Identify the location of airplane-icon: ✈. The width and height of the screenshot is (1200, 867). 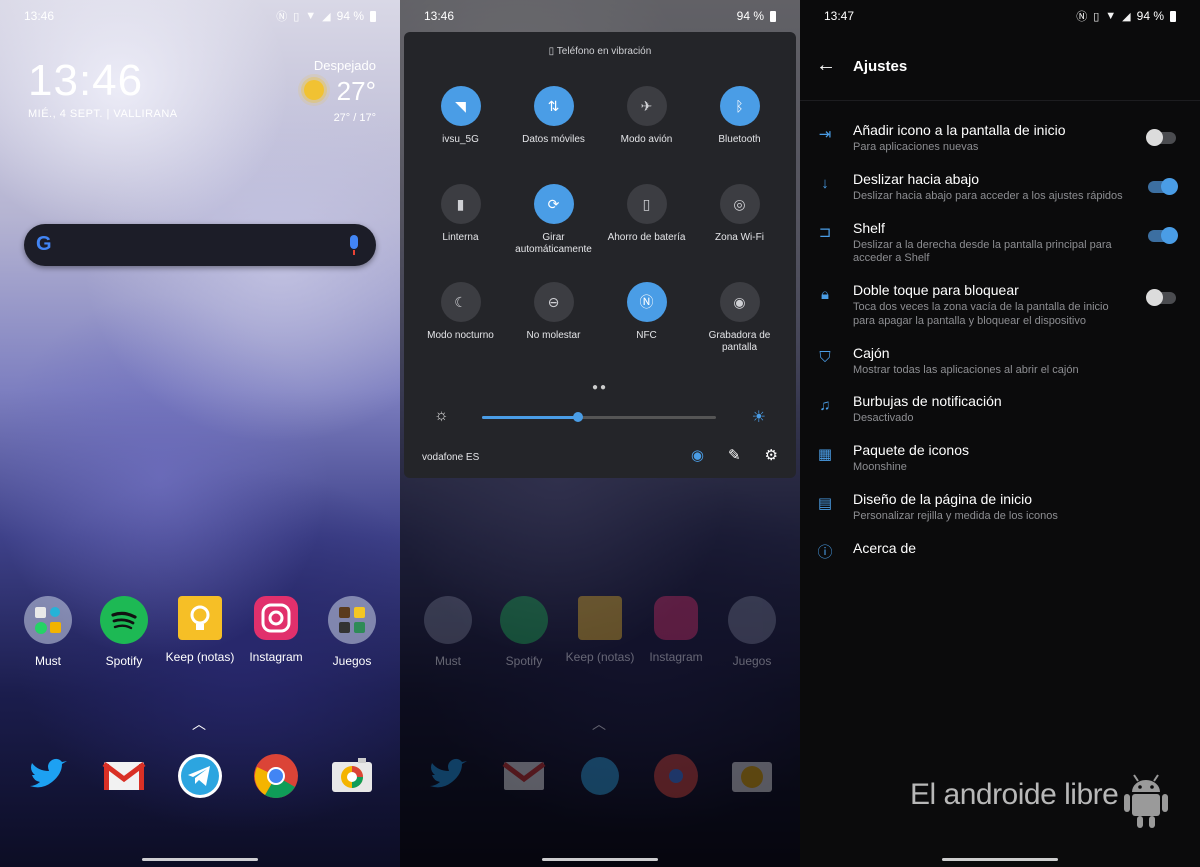
(646, 106).